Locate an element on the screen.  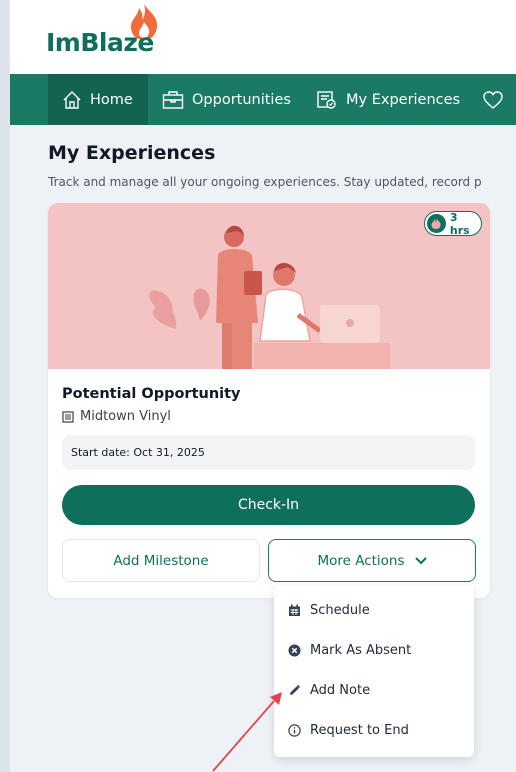
pencil-icon is located at coordinates (295, 689).